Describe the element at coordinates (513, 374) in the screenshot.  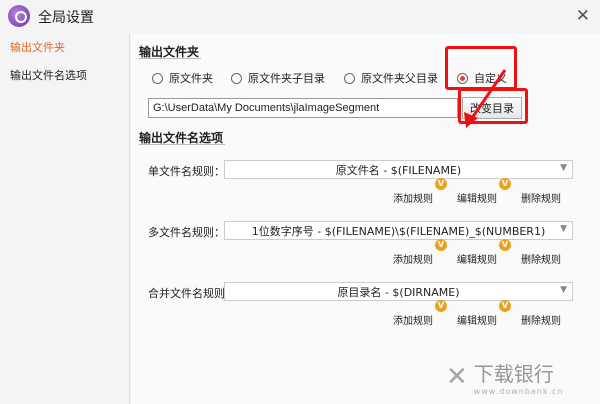
I see `watermark-title: 下载银行` at that location.